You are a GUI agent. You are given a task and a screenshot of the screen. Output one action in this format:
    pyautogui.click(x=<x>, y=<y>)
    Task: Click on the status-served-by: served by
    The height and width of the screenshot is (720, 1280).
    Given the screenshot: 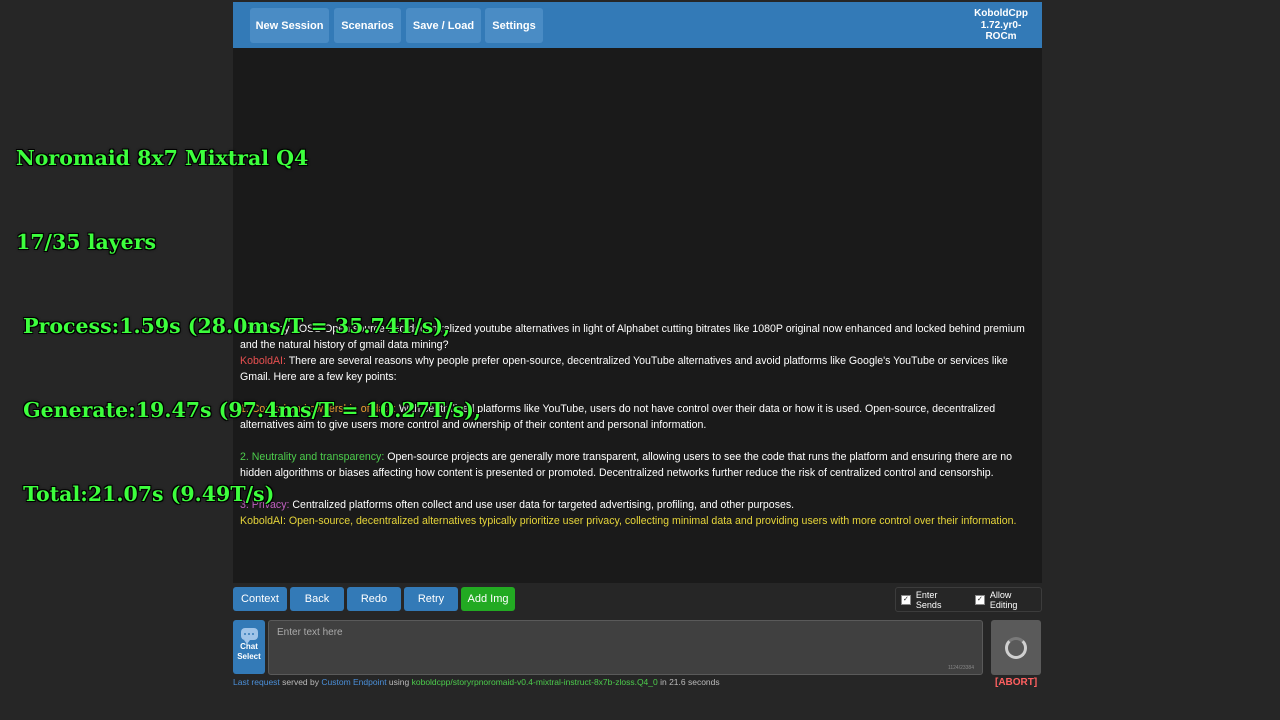 What is the action you would take?
    pyautogui.click(x=300, y=682)
    